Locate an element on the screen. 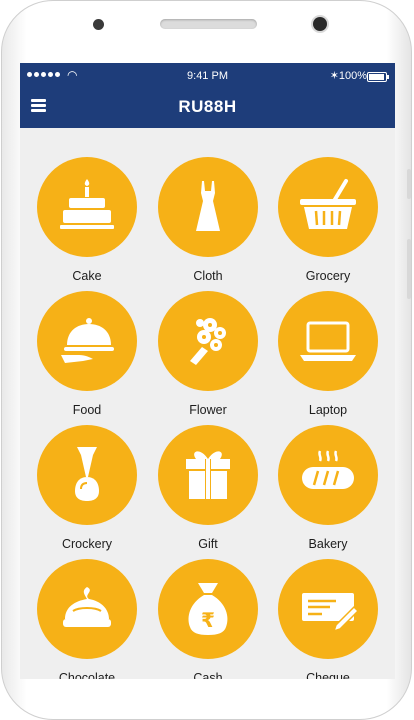  category-label: Flower is located at coordinates (208, 410).